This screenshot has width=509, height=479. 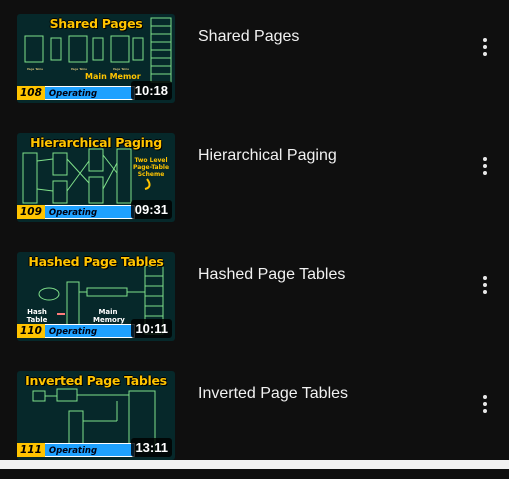 What do you see at coordinates (151, 167) in the screenshot?
I see `thumbnail-note: Two Level Page-Table Scheme` at bounding box center [151, 167].